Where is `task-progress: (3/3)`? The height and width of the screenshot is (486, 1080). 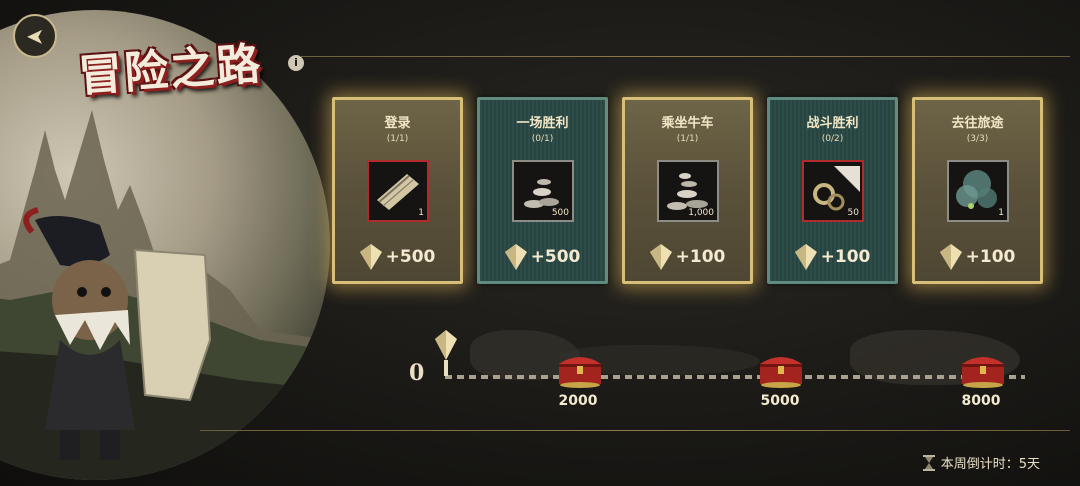 task-progress: (3/3) is located at coordinates (977, 139).